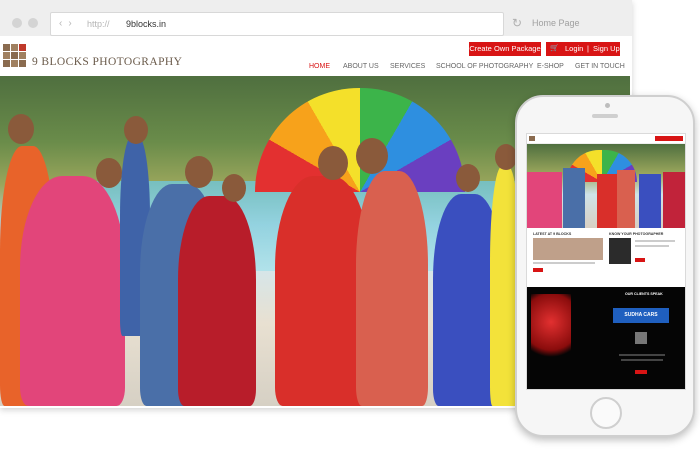  What do you see at coordinates (600, 66) in the screenshot?
I see `menu-item-contact: GET IN TOUCH` at bounding box center [600, 66].